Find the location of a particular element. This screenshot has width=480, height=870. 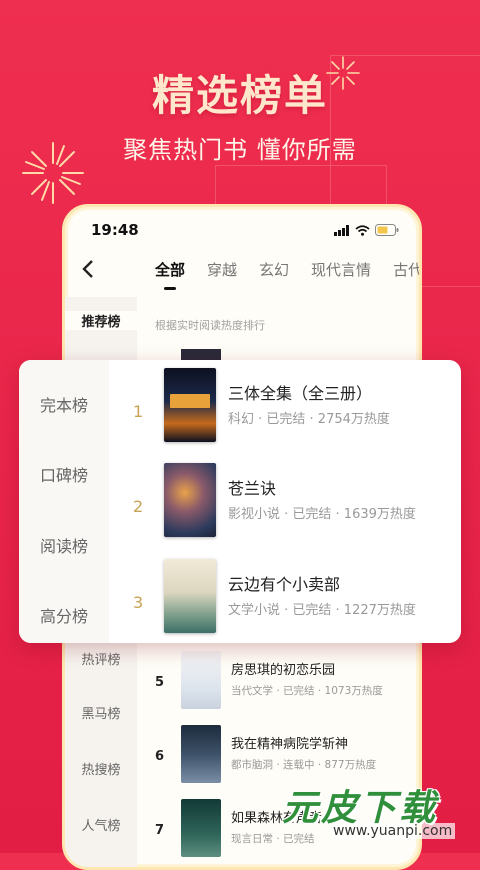

book-meta: 当代文学 · 已完结 · 1073万热度 is located at coordinates (307, 691).